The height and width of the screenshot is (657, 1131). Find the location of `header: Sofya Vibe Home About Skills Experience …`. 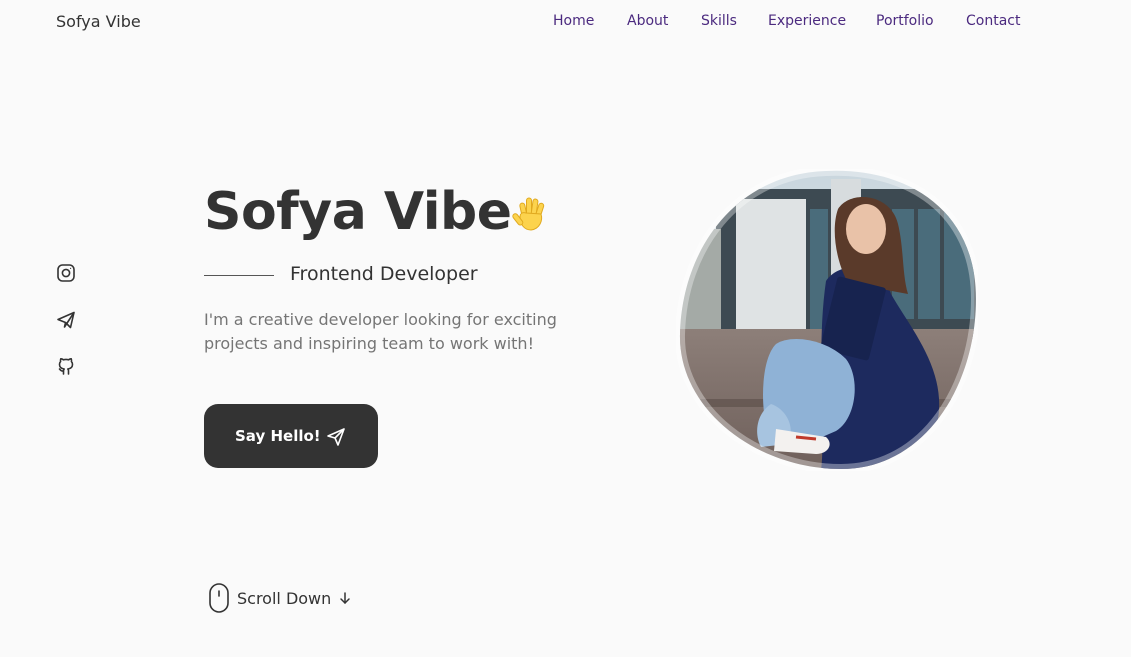

header: Sofya Vibe Home About Skills Experience … is located at coordinates (565, 22).